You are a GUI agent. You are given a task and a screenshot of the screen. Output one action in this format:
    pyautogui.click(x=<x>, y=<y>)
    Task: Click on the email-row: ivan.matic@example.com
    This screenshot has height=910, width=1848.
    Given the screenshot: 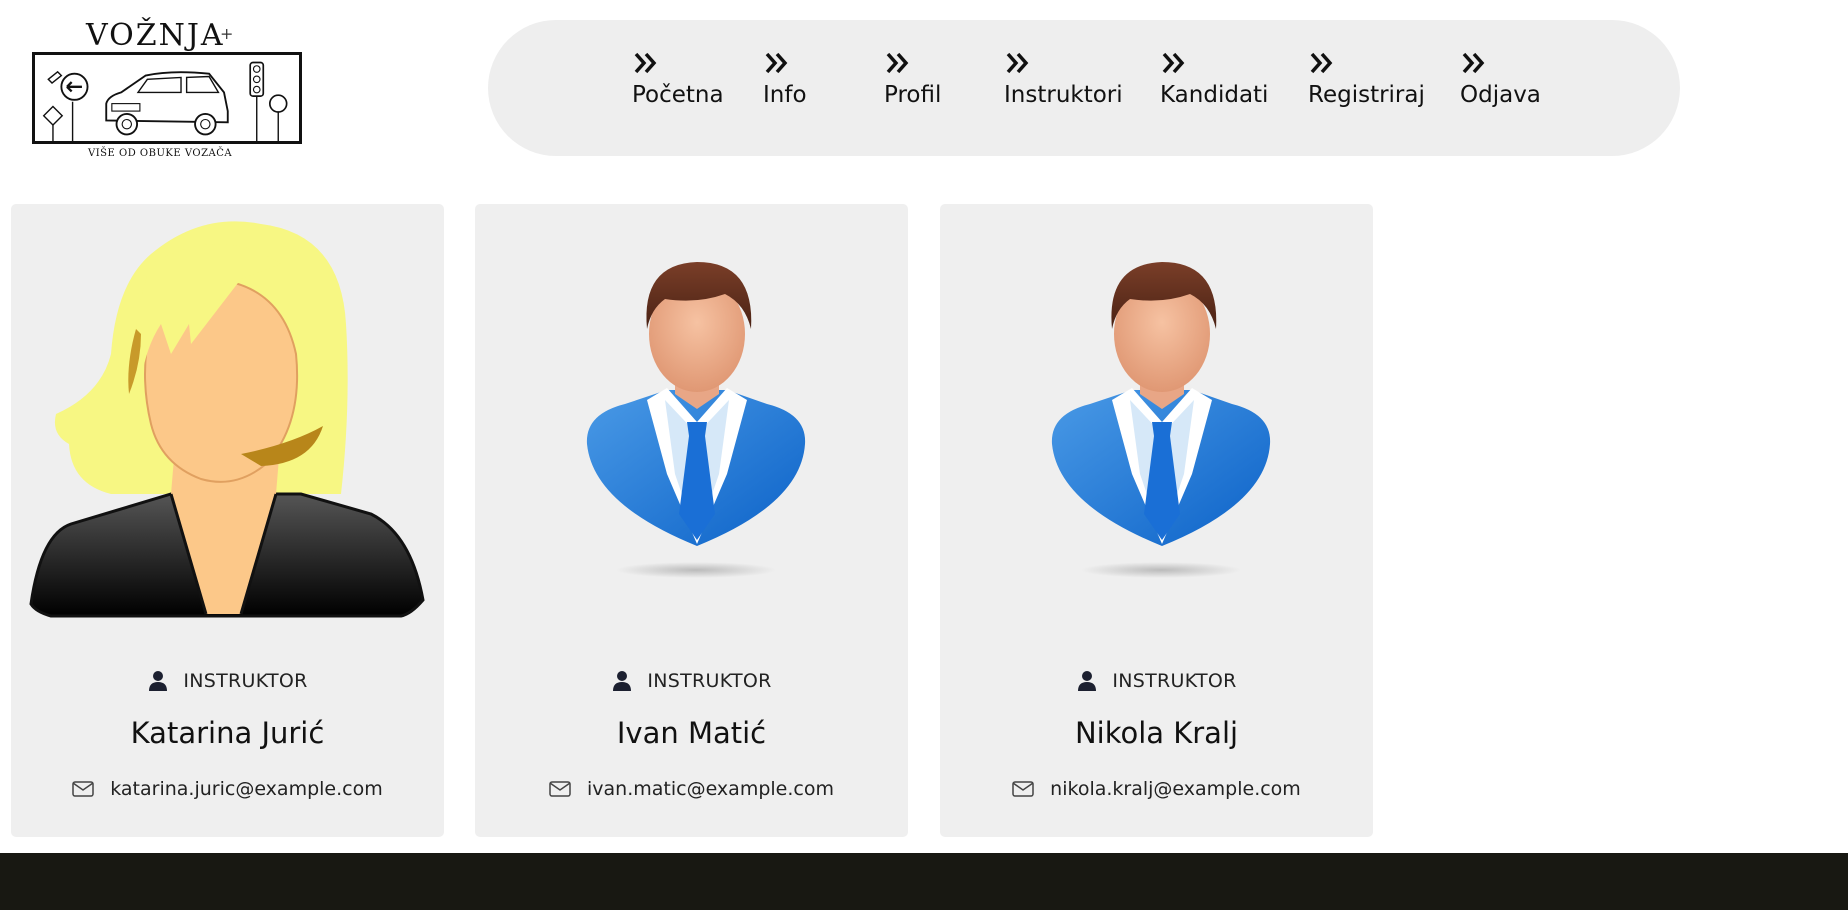 What is the action you would take?
    pyautogui.click(x=691, y=789)
    